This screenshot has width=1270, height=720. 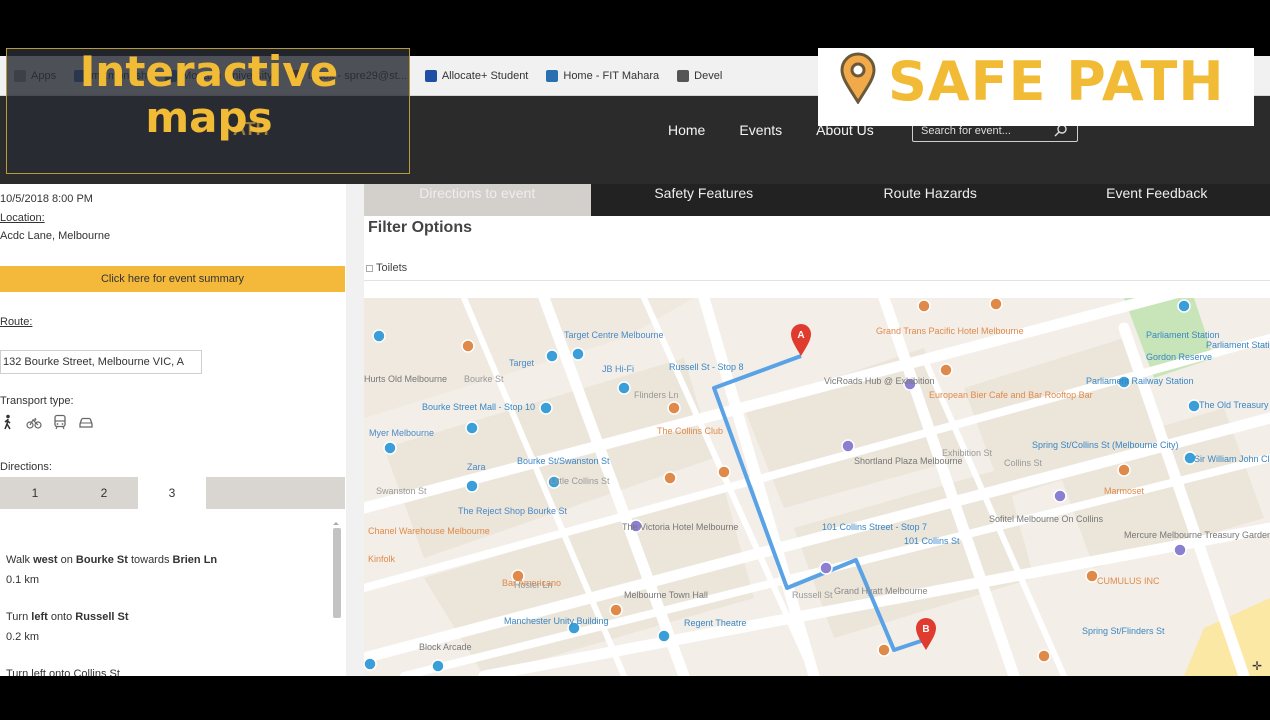 What do you see at coordinates (533, 585) in the screenshot?
I see `map-place-label: Hosier Ln` at bounding box center [533, 585].